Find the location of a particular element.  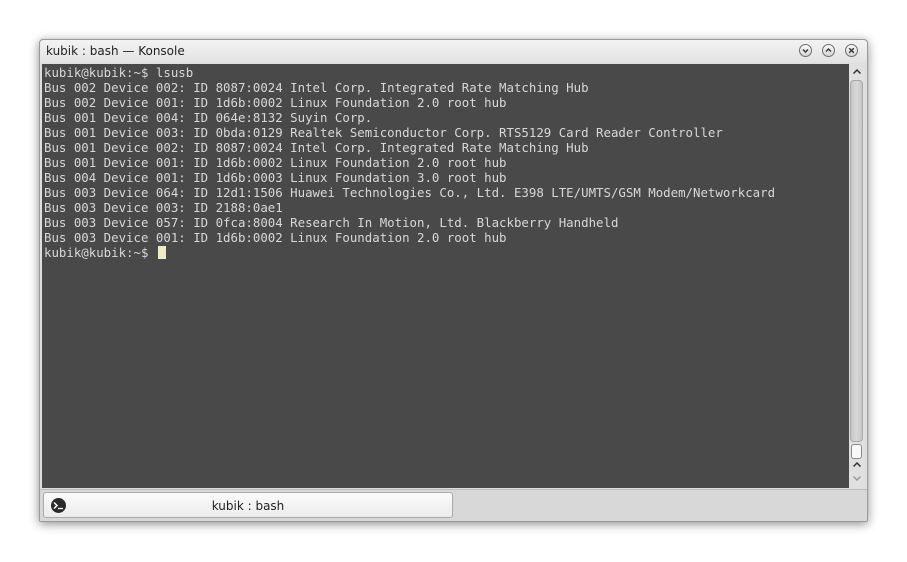

chevron-down-icon is located at coordinates (805, 51).